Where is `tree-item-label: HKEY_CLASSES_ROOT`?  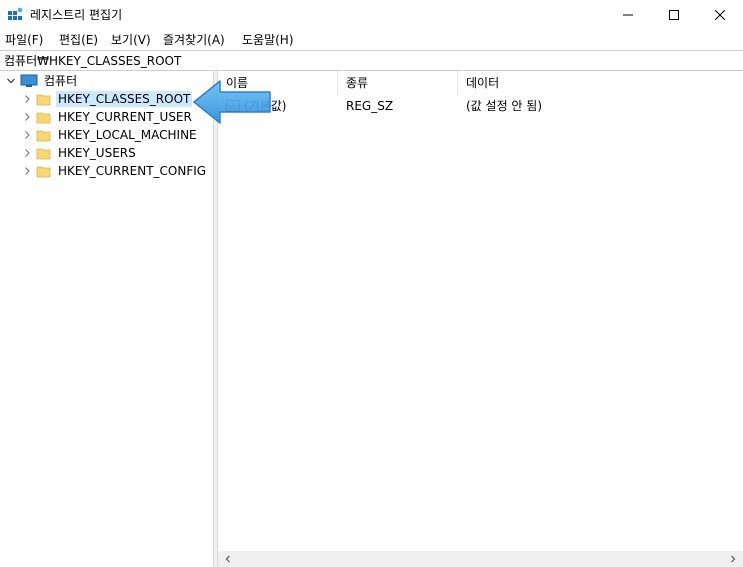 tree-item-label: HKEY_CLASSES_ROOT is located at coordinates (124, 99).